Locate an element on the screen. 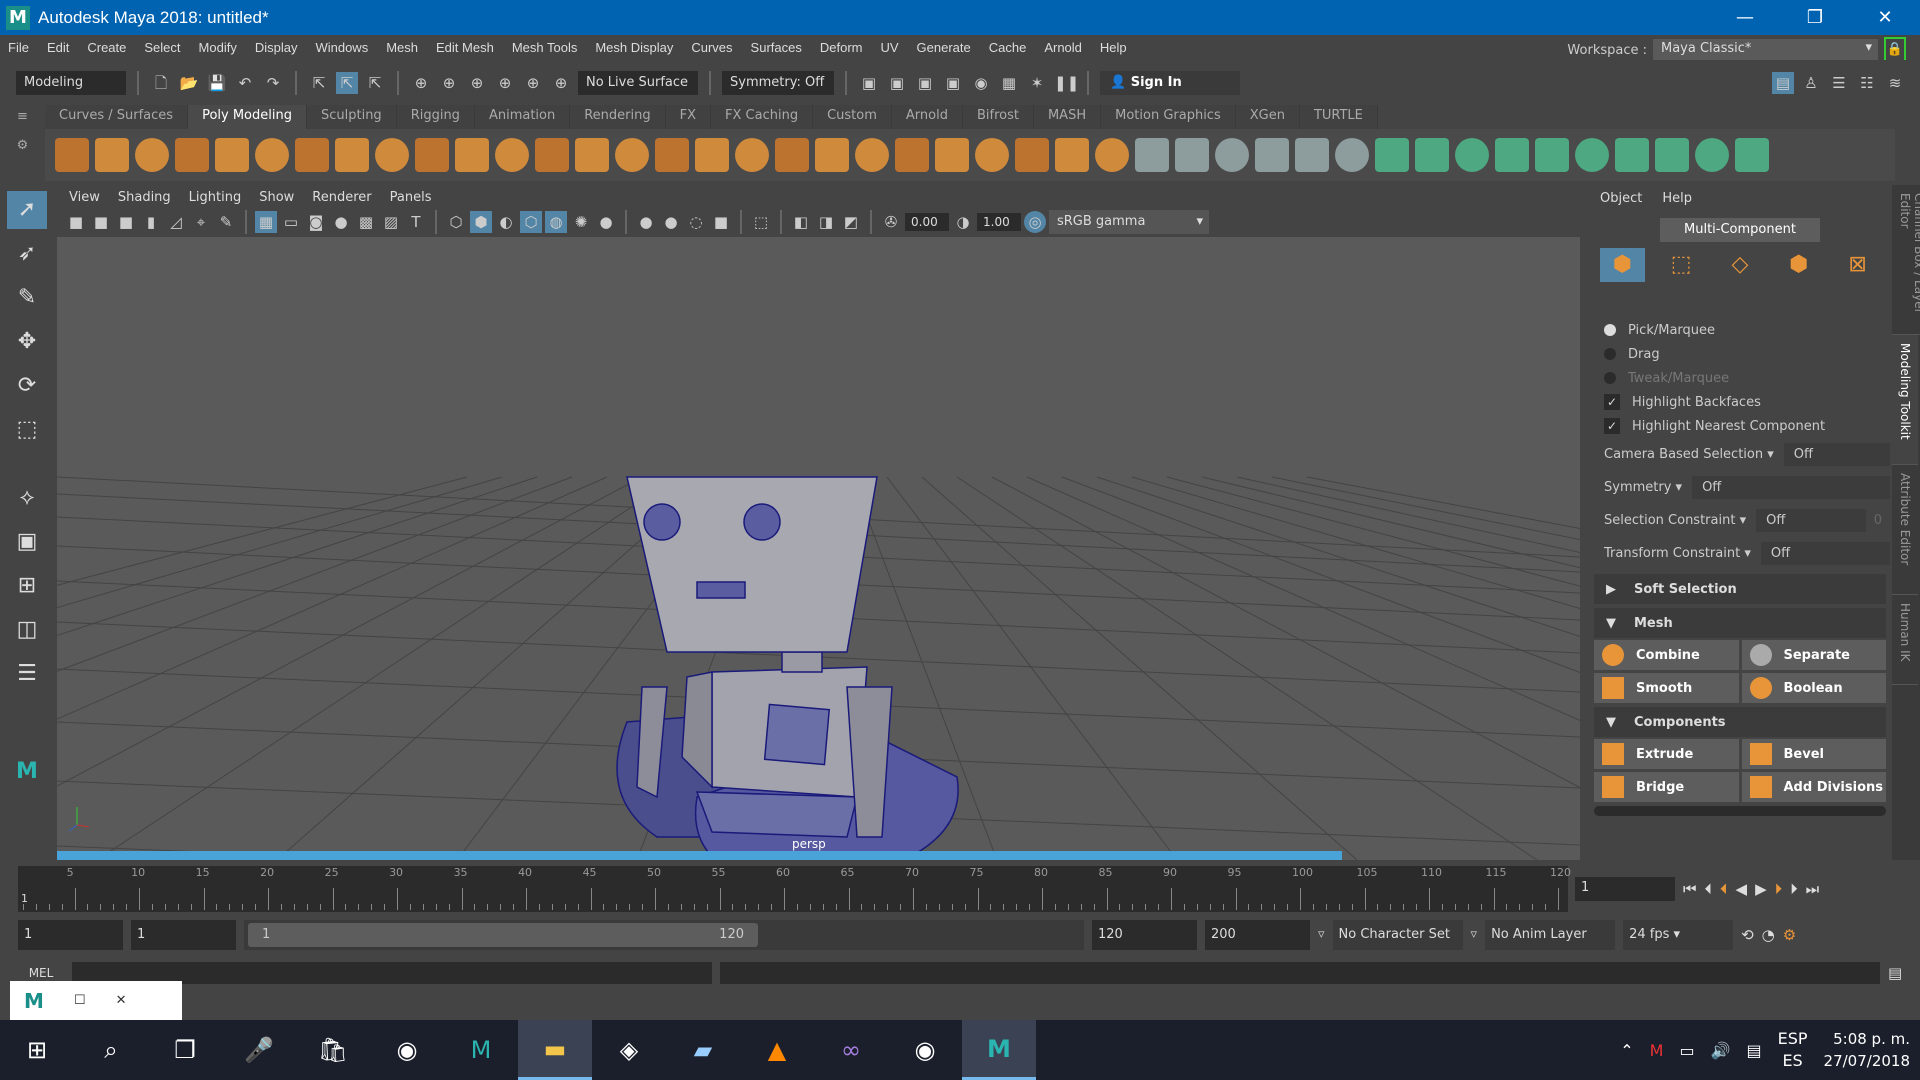 This screenshot has height=1080, width=1920. lasso-tool-icon: ➶ is located at coordinates (27, 254).